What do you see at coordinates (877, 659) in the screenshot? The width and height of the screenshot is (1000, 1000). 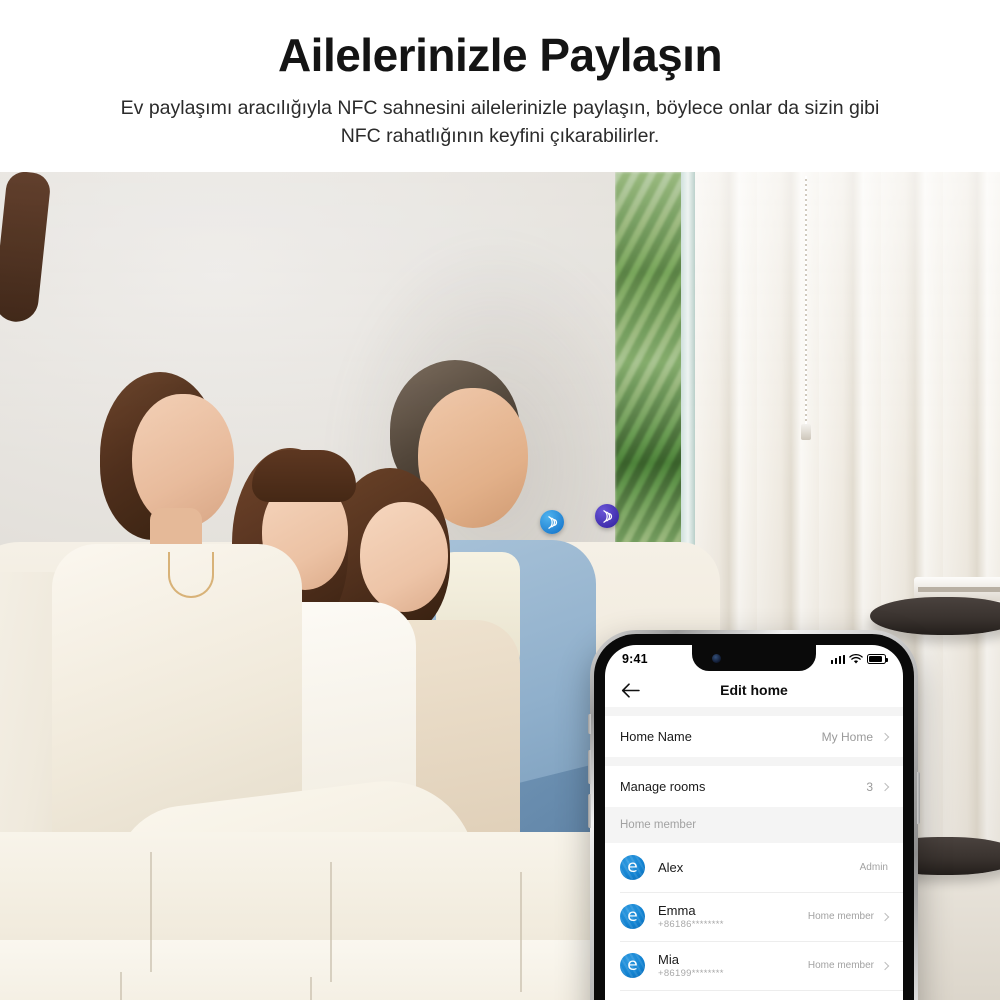 I see `battery-icon` at bounding box center [877, 659].